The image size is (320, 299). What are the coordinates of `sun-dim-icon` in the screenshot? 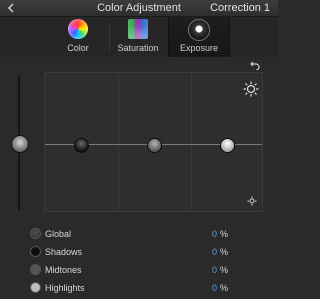 It's located at (252, 201).